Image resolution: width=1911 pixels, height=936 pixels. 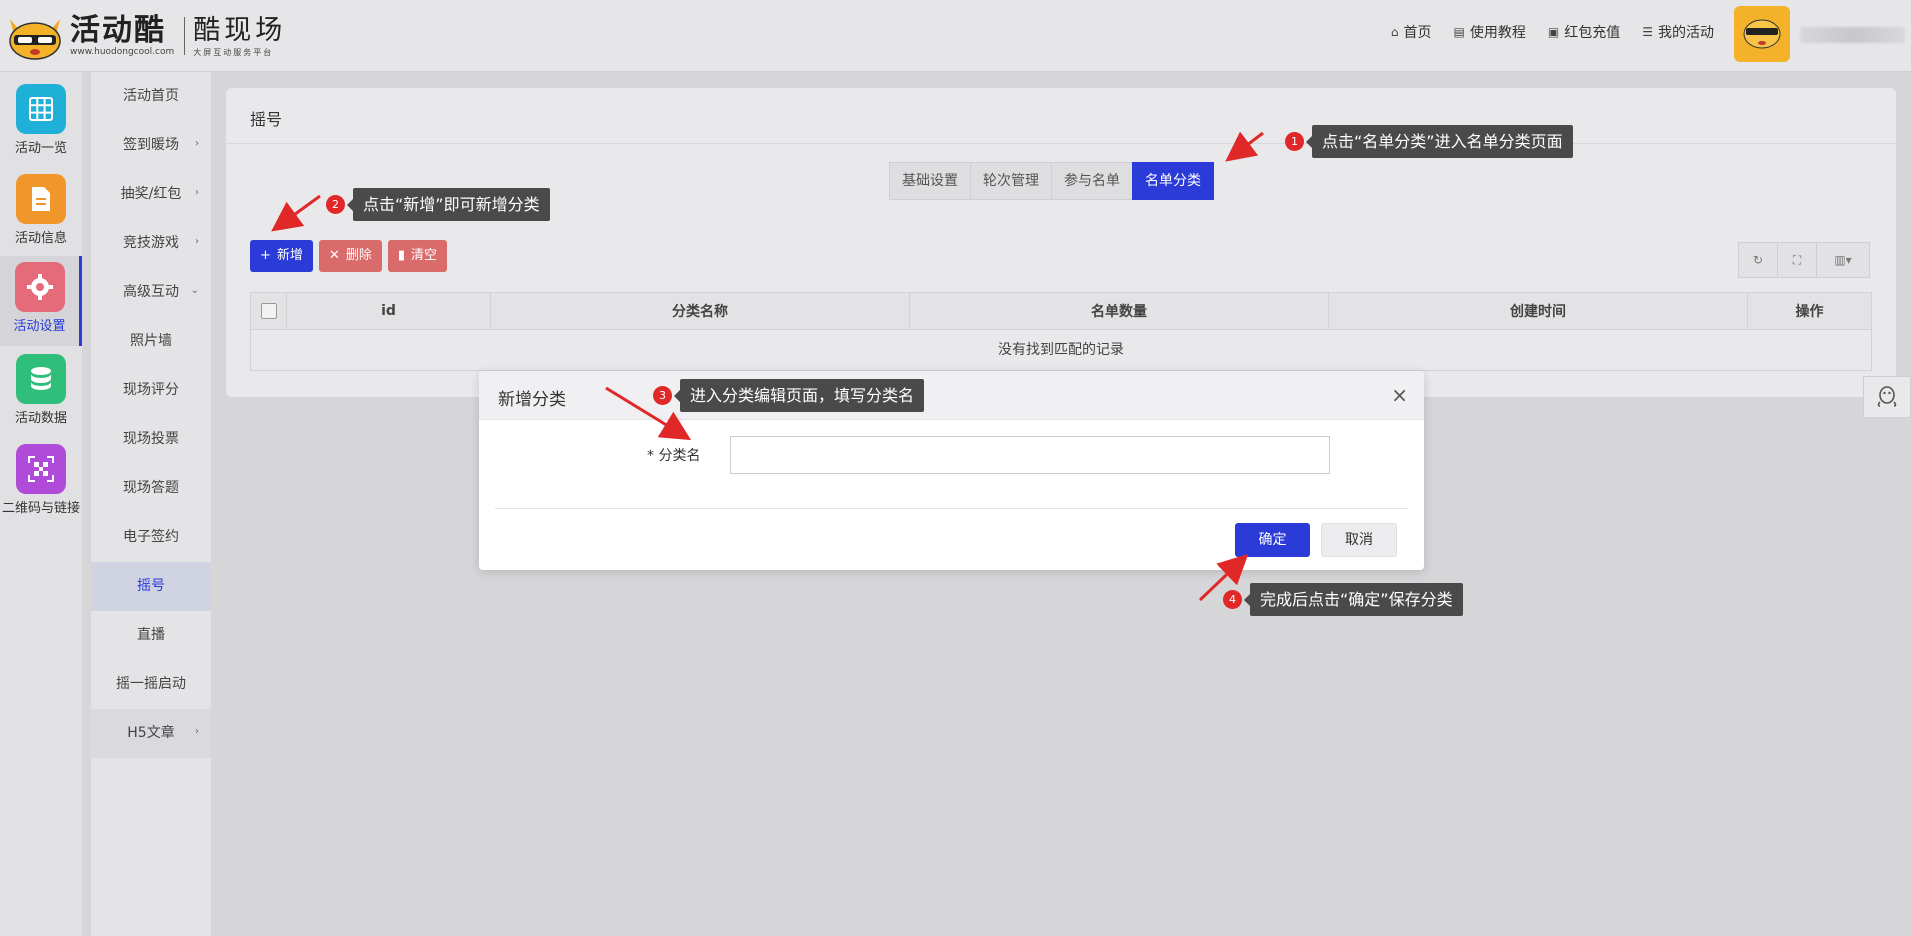 What do you see at coordinates (151, 390) in the screenshot?
I see `sidebar2-item: 现场评分` at bounding box center [151, 390].